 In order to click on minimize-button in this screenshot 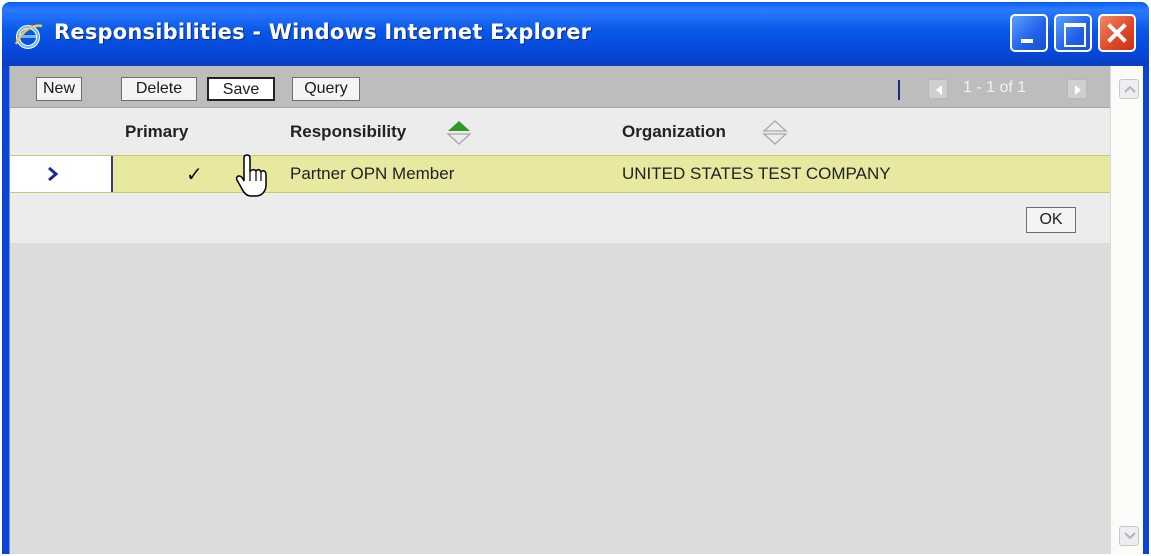, I will do `click(1029, 33)`.